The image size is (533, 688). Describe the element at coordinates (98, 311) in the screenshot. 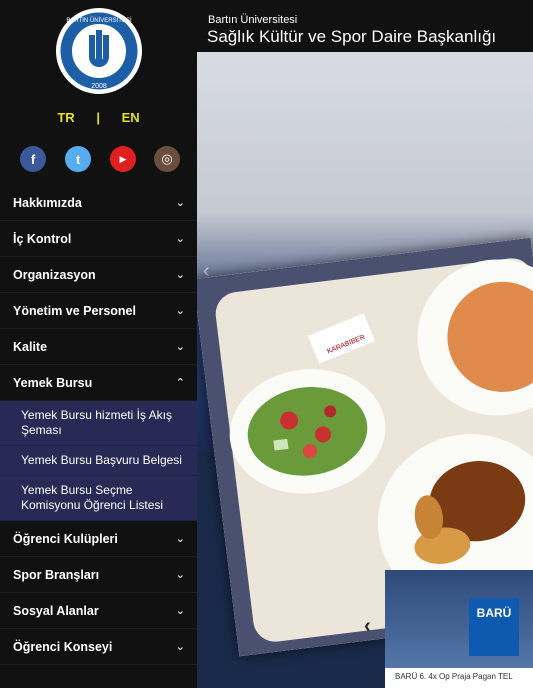

I see `menu-item-yonetim: Yönetim ve Personel ⌄` at that location.